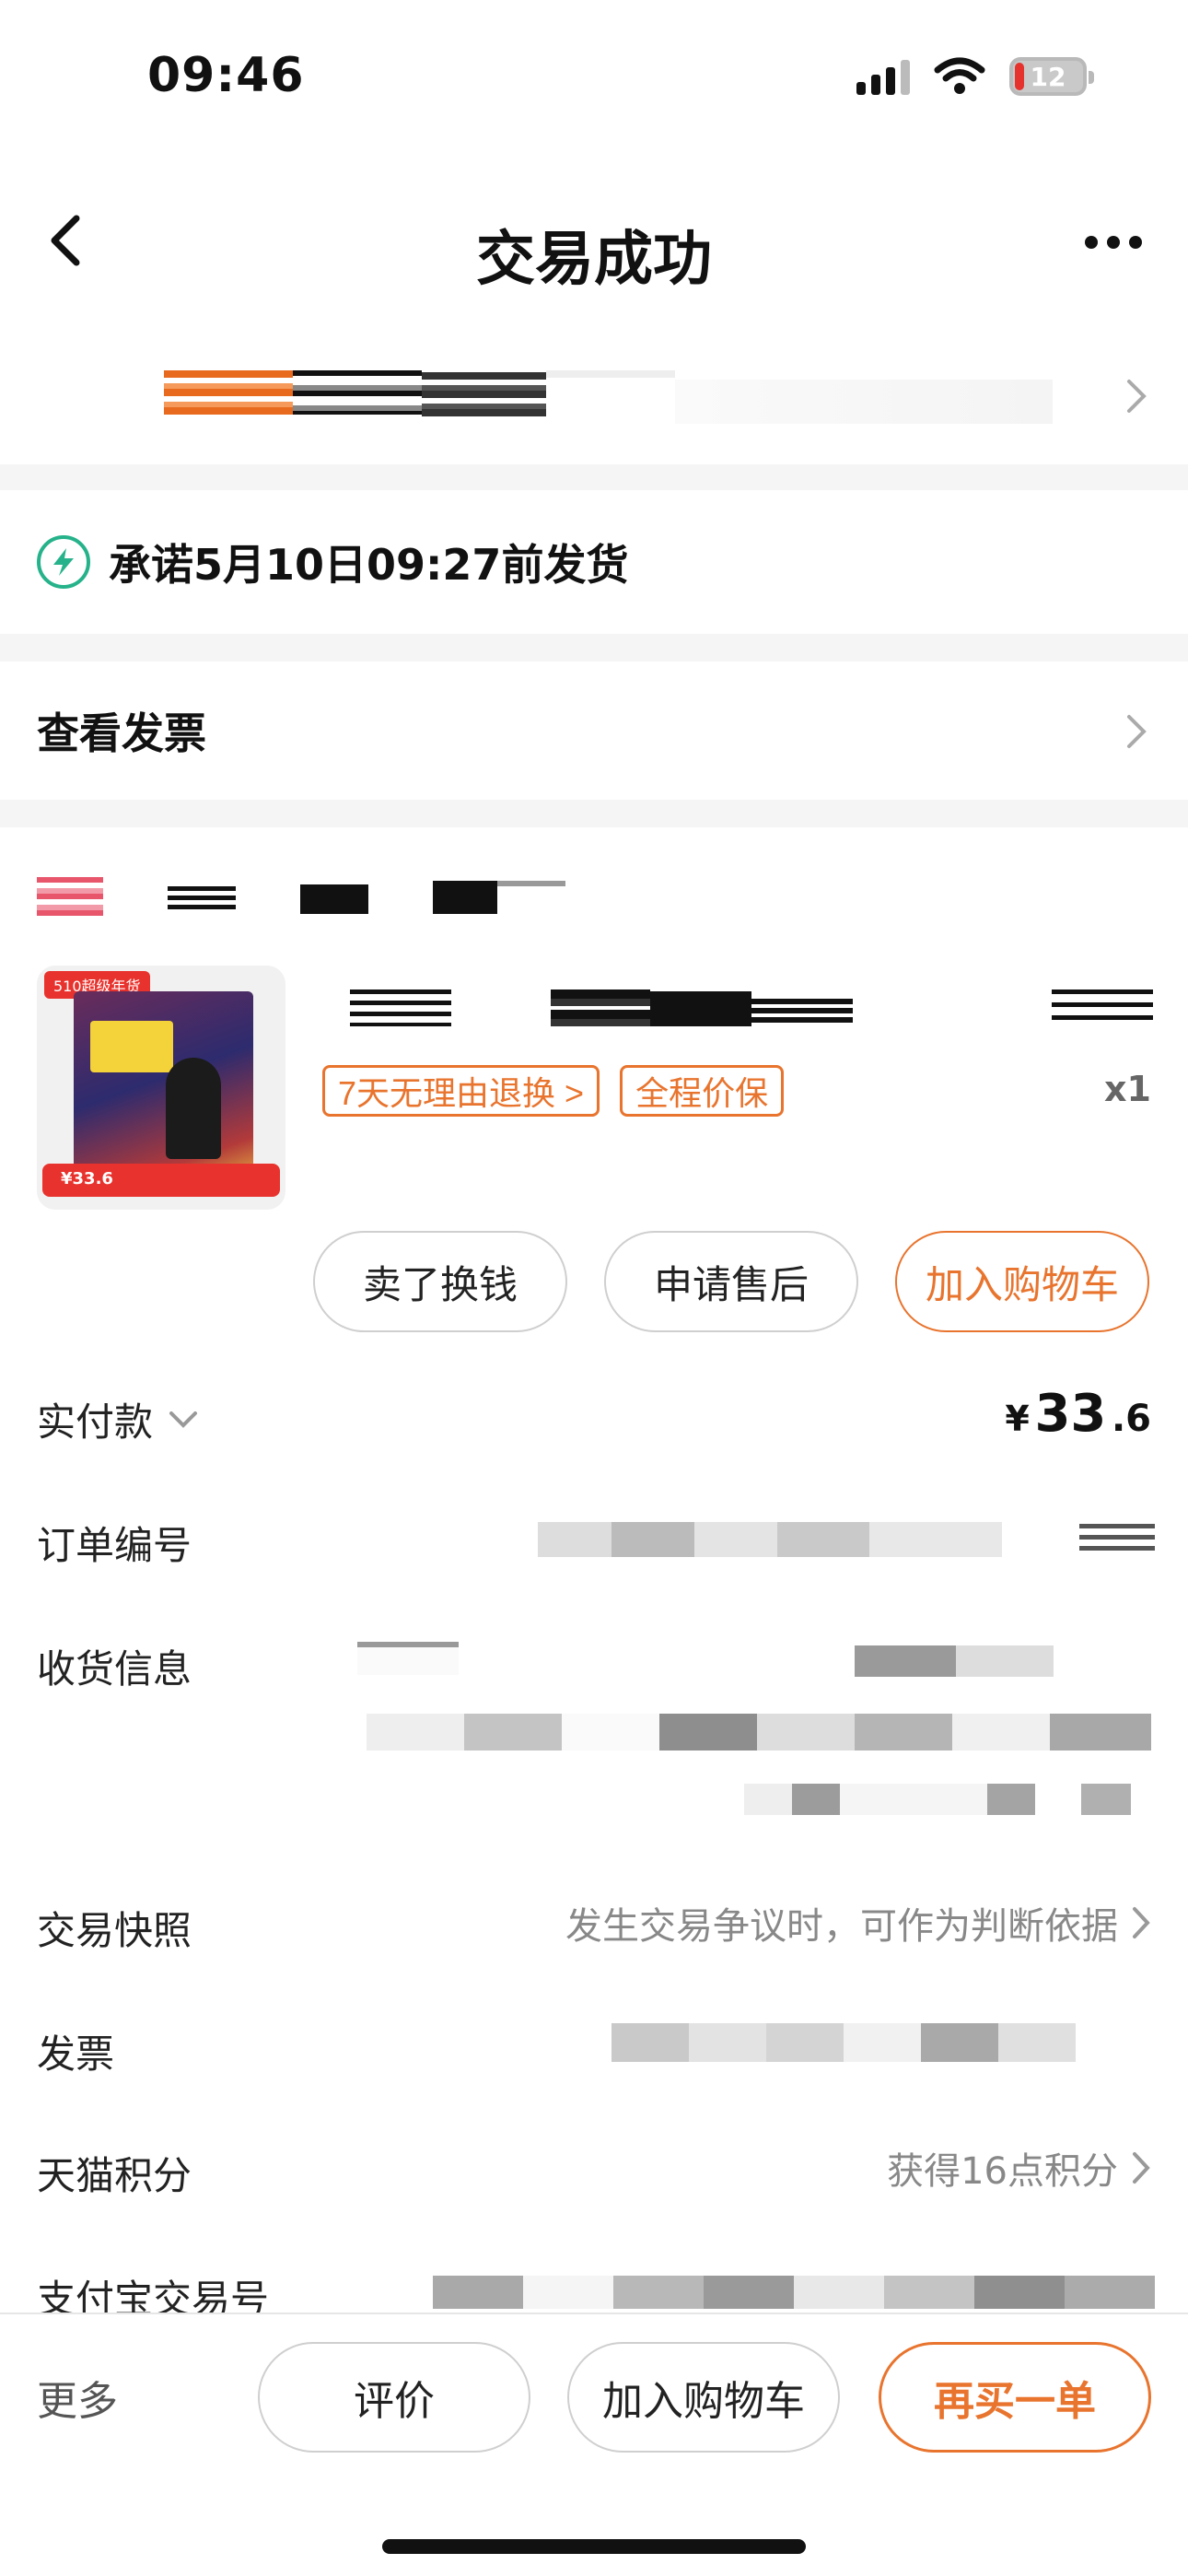 This screenshot has height=2576, width=1188. What do you see at coordinates (594, 73) in the screenshot?
I see `status-bar: 09:46 12` at bounding box center [594, 73].